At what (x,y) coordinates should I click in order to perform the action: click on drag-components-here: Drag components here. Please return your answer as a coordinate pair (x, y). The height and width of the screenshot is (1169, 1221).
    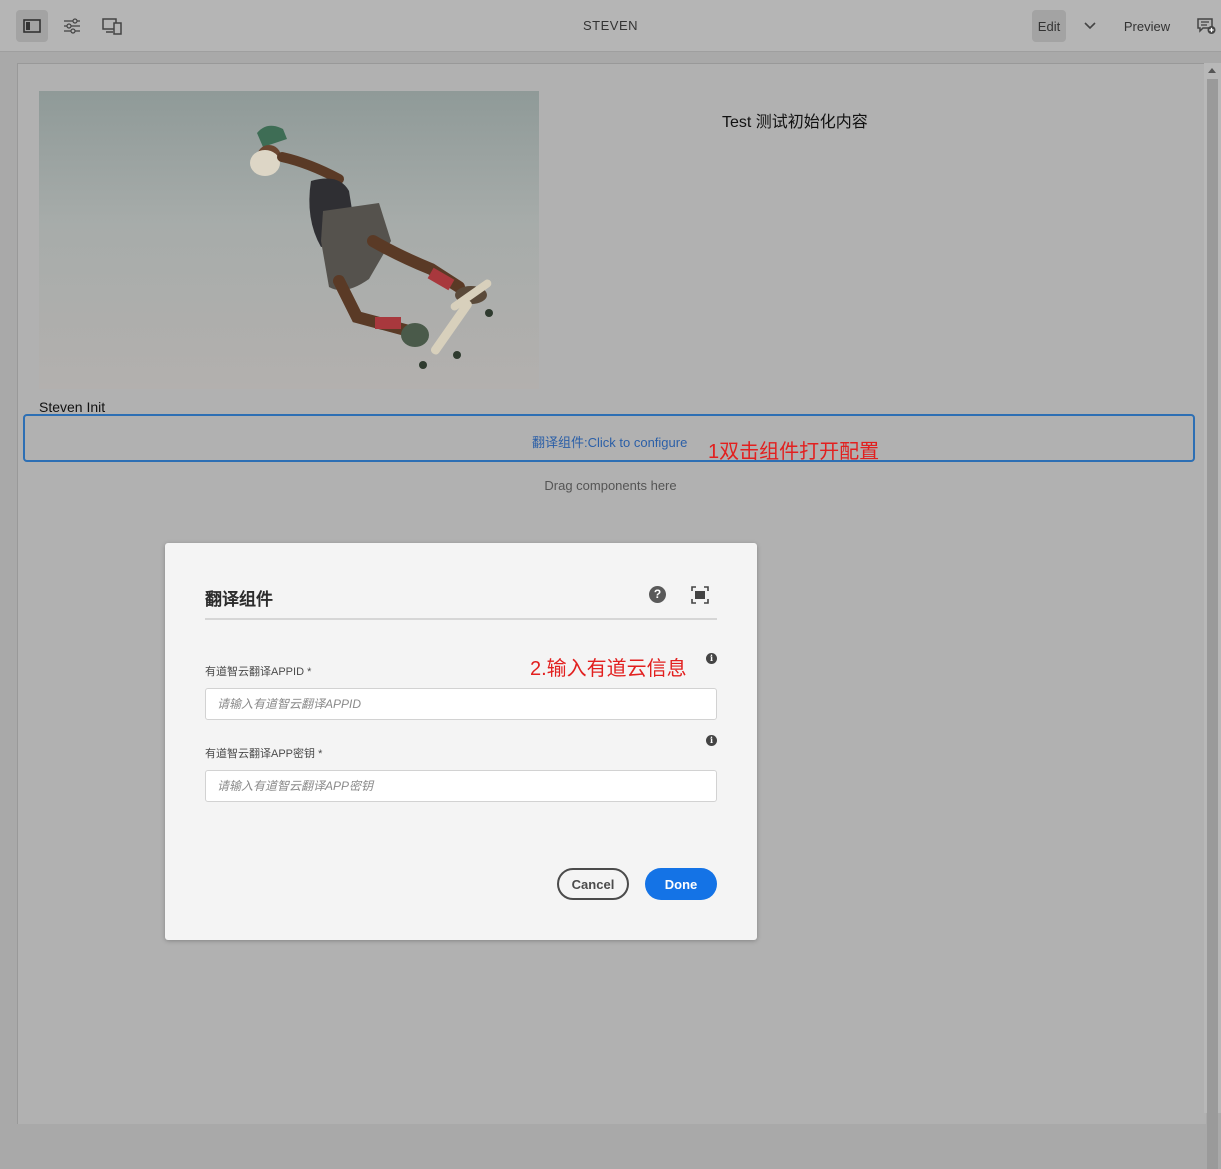
    Looking at the image, I should click on (610, 485).